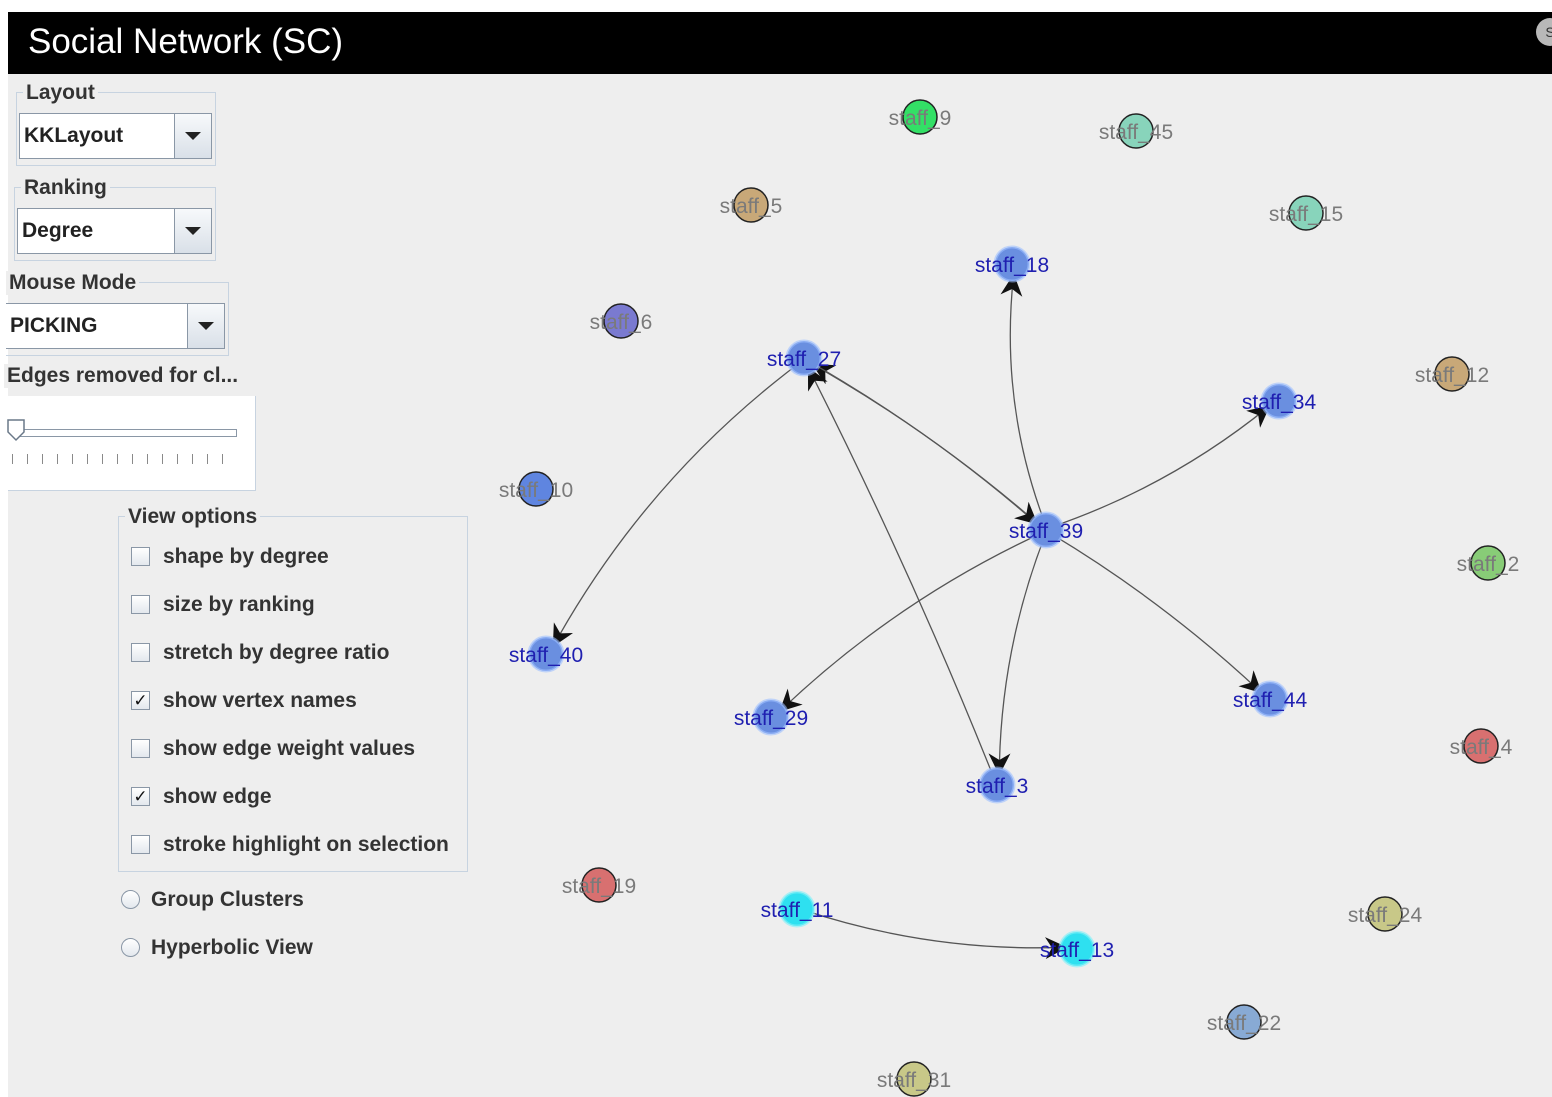 The image size is (1552, 1097). I want to click on vertex-label: staff_4, so click(1481, 747).